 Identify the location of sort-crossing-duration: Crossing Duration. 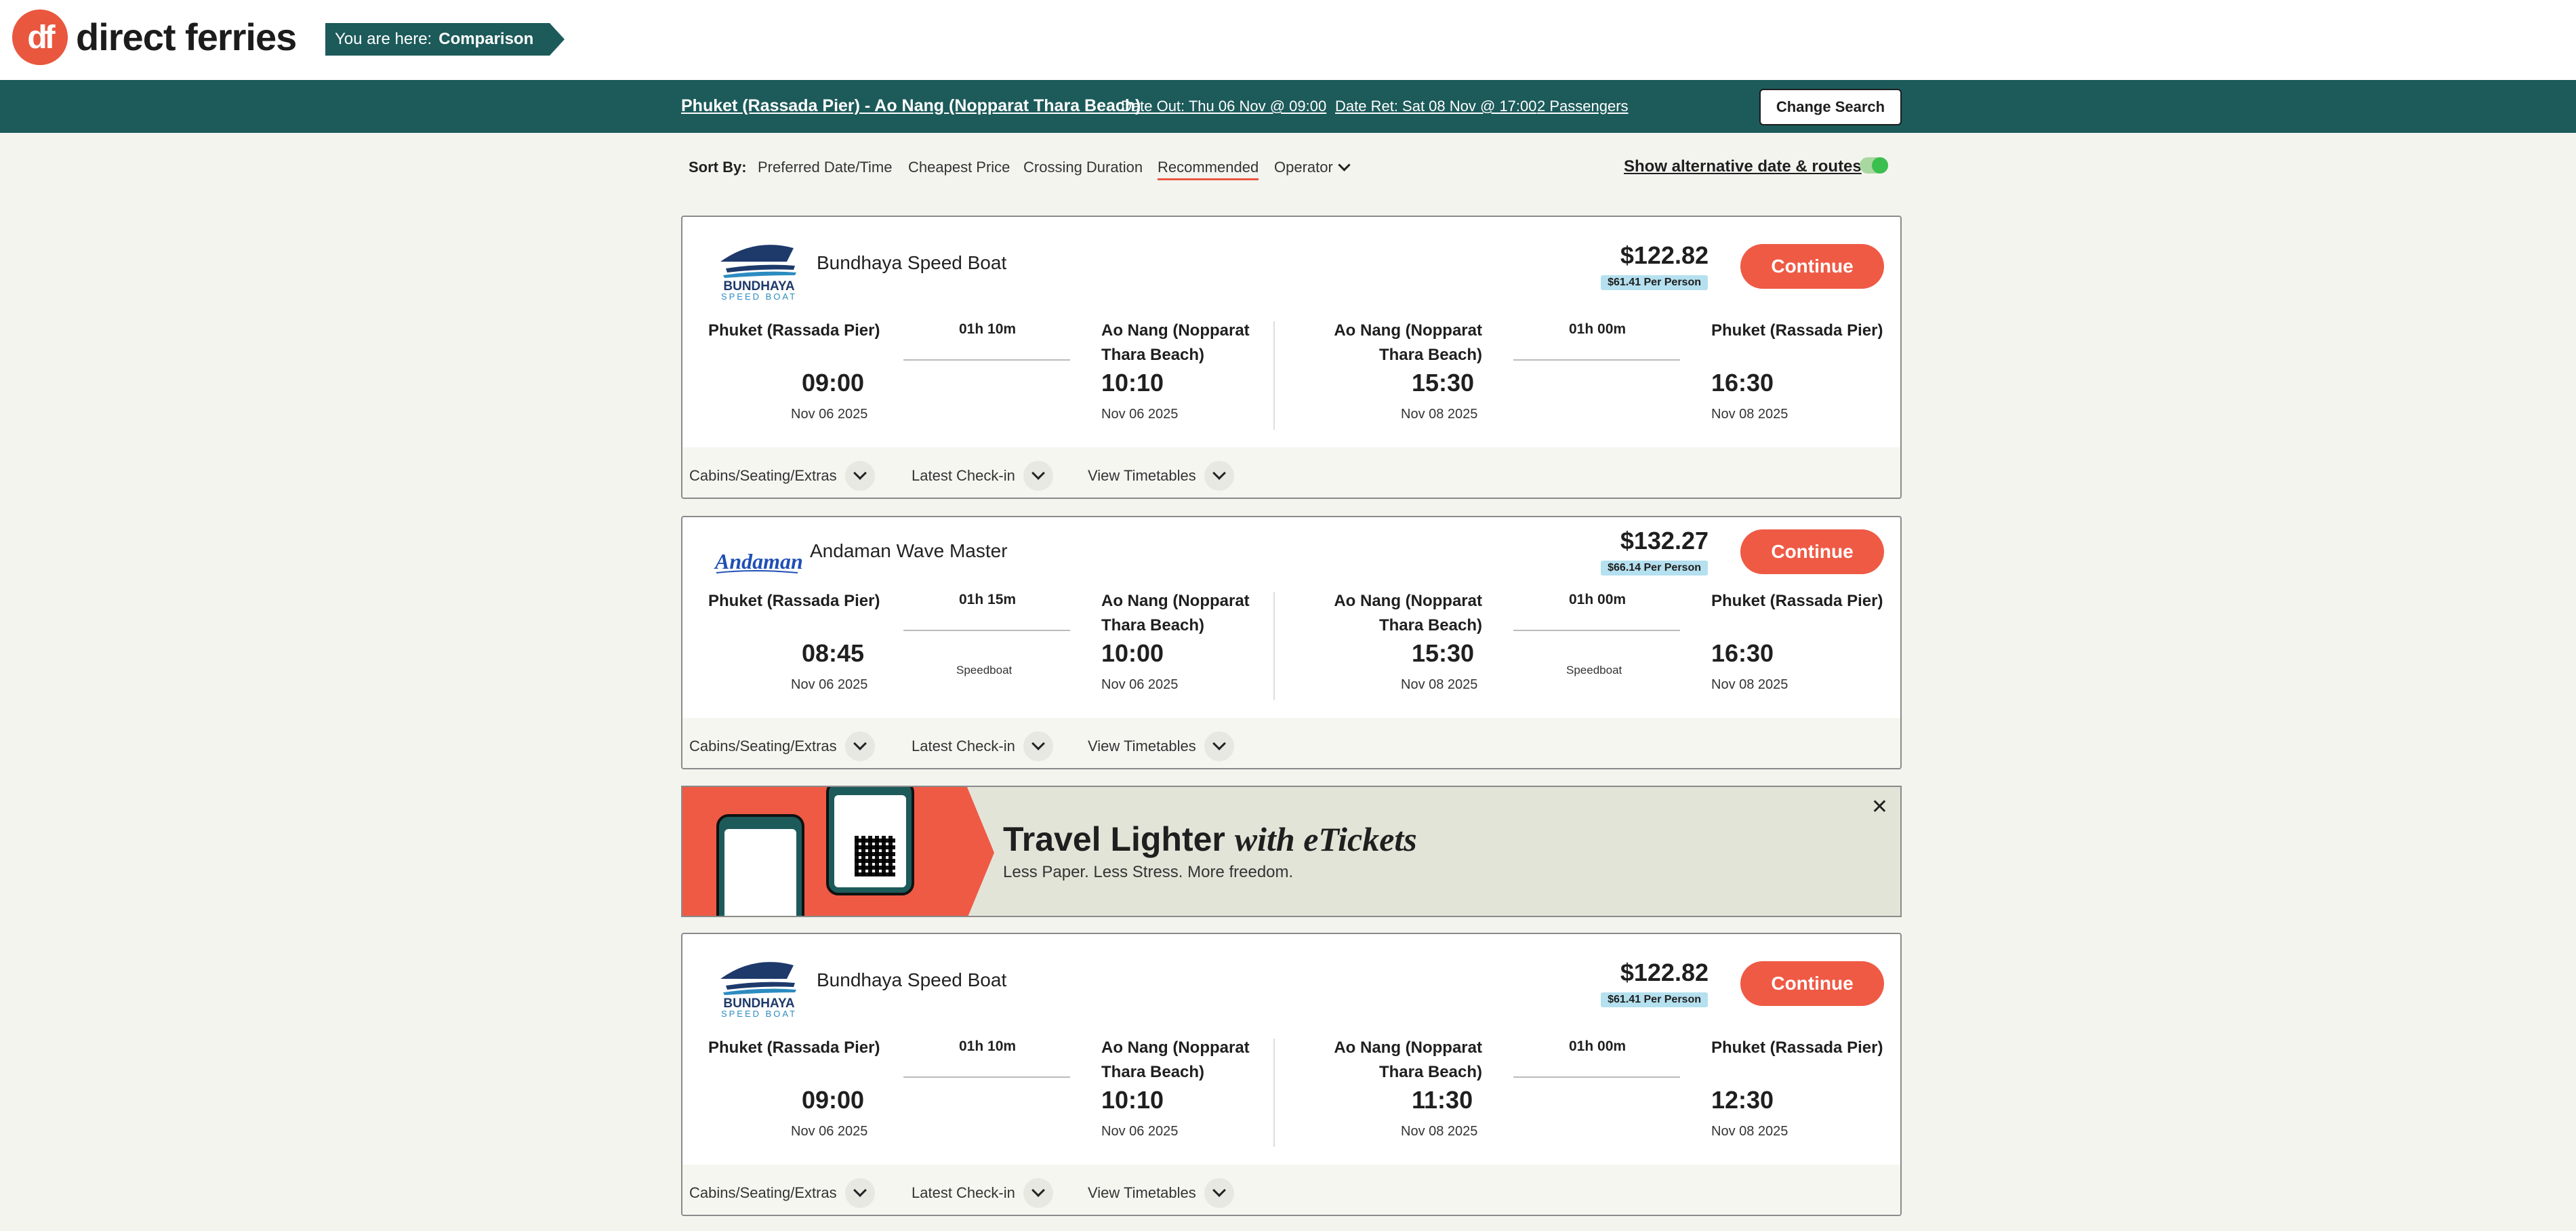
(1083, 167).